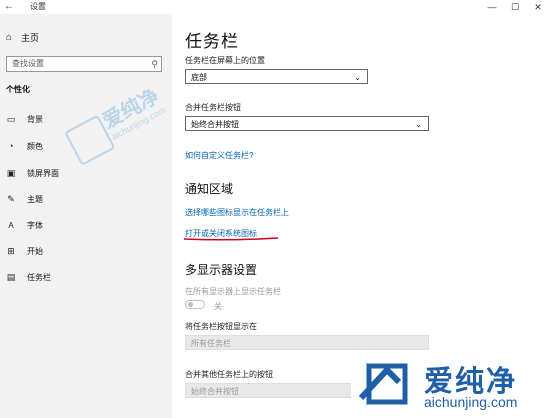  Describe the element at coordinates (307, 123) in the screenshot. I see `combine-dropdown: 始终合并按钮 ⌄` at that location.